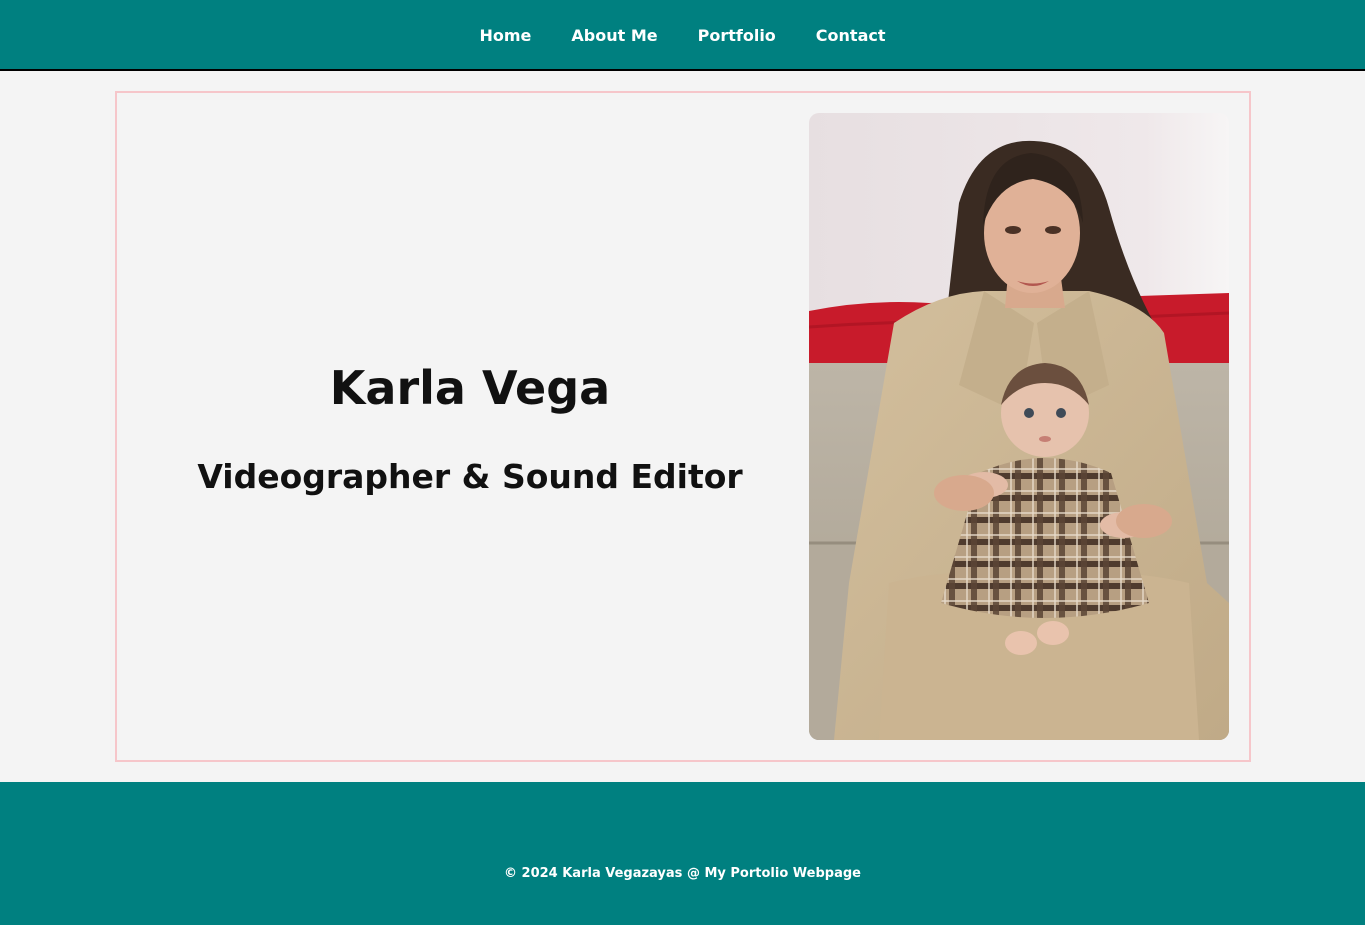  What do you see at coordinates (506, 34) in the screenshot?
I see `nav-link-home: Home` at bounding box center [506, 34].